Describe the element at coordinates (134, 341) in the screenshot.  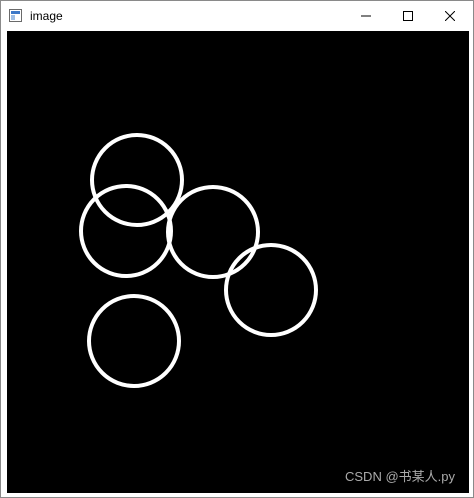
I see `circle-bottom-left` at that location.